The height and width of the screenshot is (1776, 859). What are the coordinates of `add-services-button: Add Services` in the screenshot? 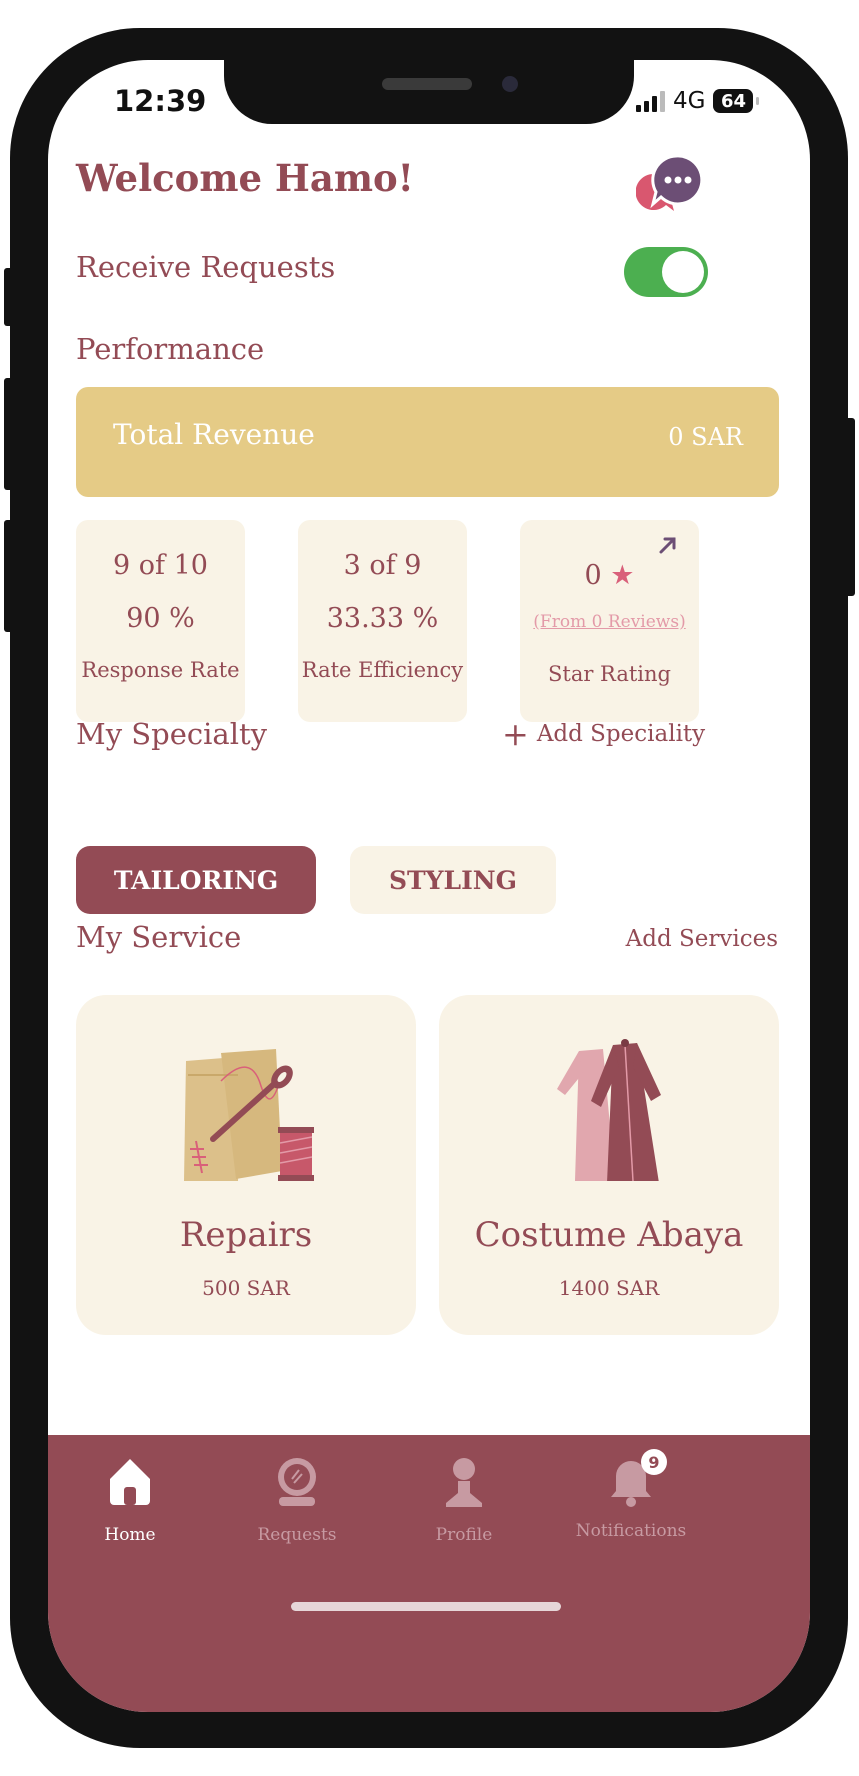 It's located at (702, 939).